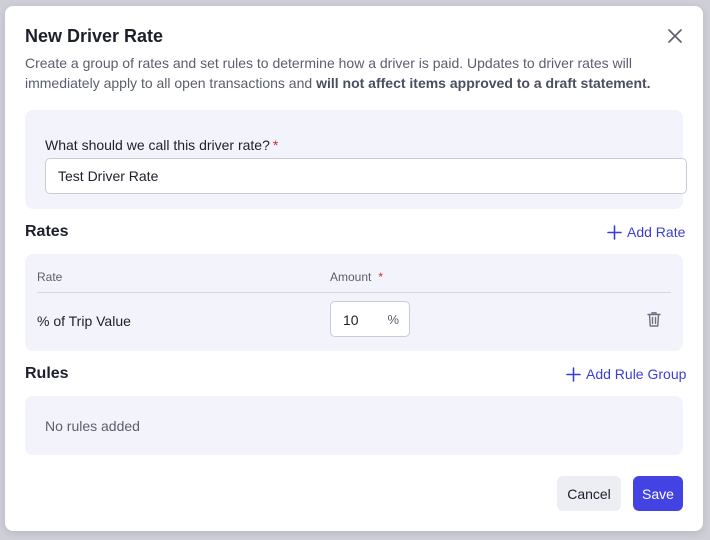 This screenshot has width=710, height=540. I want to click on close-button, so click(675, 36).